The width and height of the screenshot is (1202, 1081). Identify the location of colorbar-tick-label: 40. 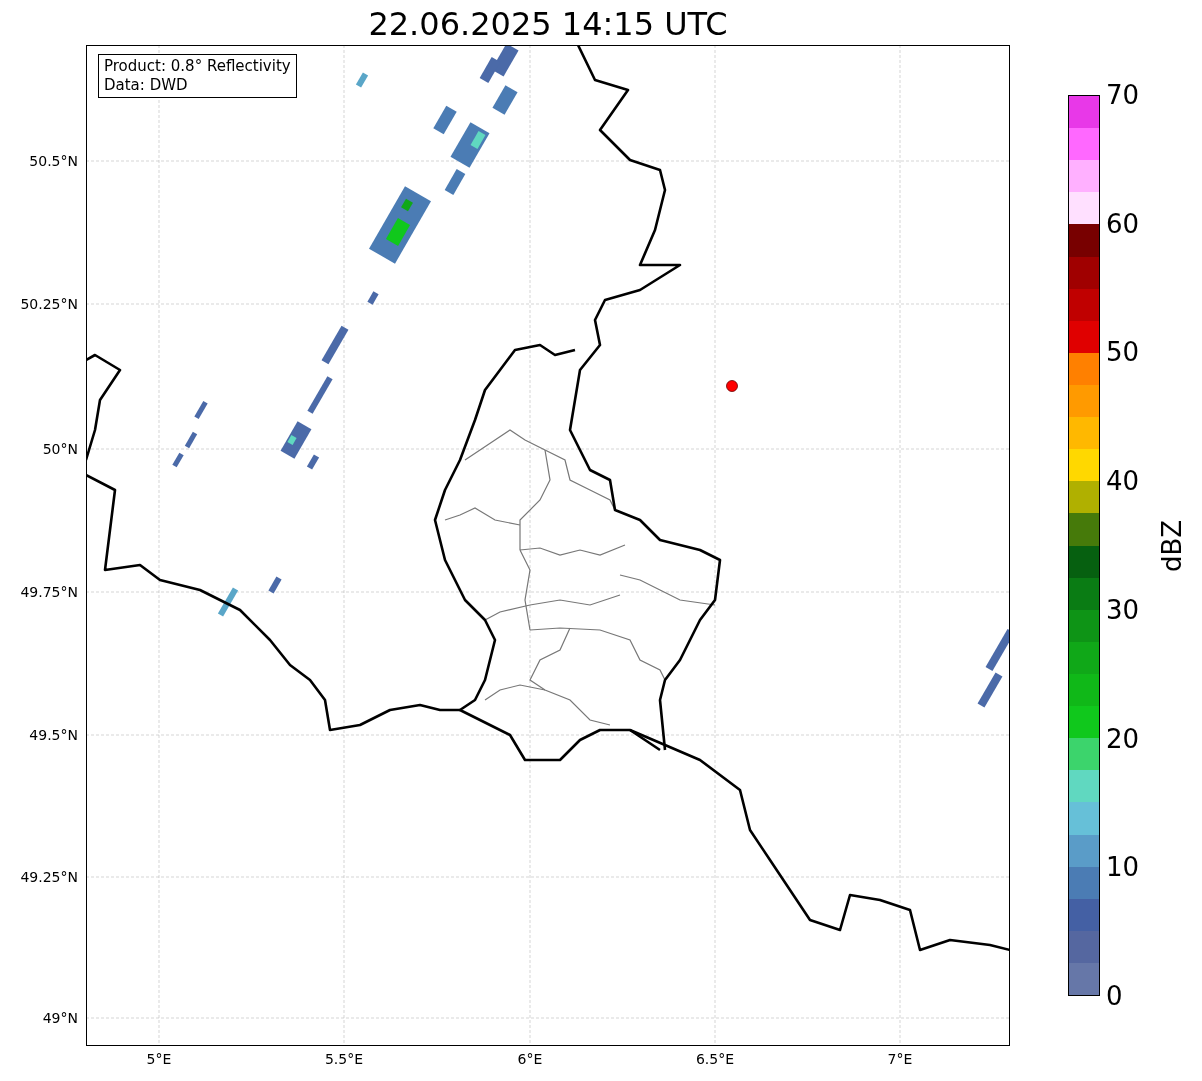
(1123, 481).